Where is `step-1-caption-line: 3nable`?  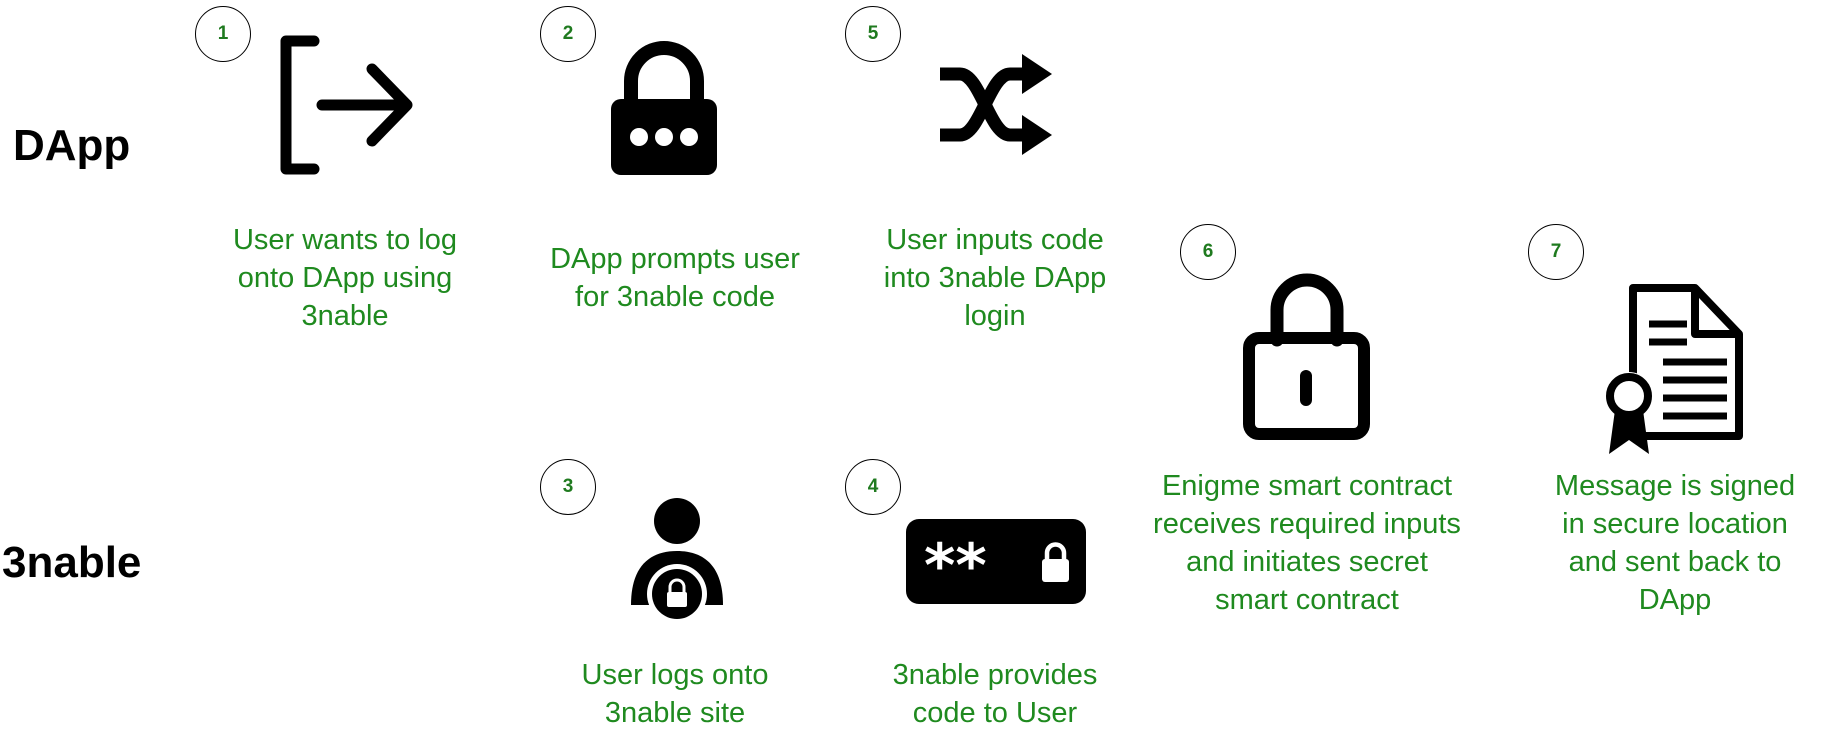 step-1-caption-line: 3nable is located at coordinates (345, 316).